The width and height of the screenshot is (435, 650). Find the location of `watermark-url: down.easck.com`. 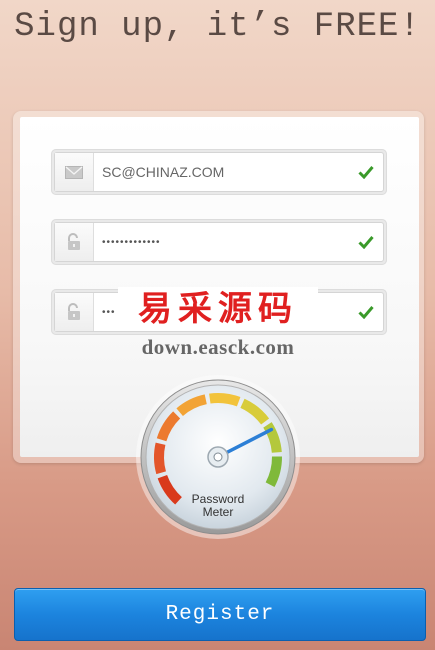

watermark-url: down.easck.com is located at coordinates (218, 347).